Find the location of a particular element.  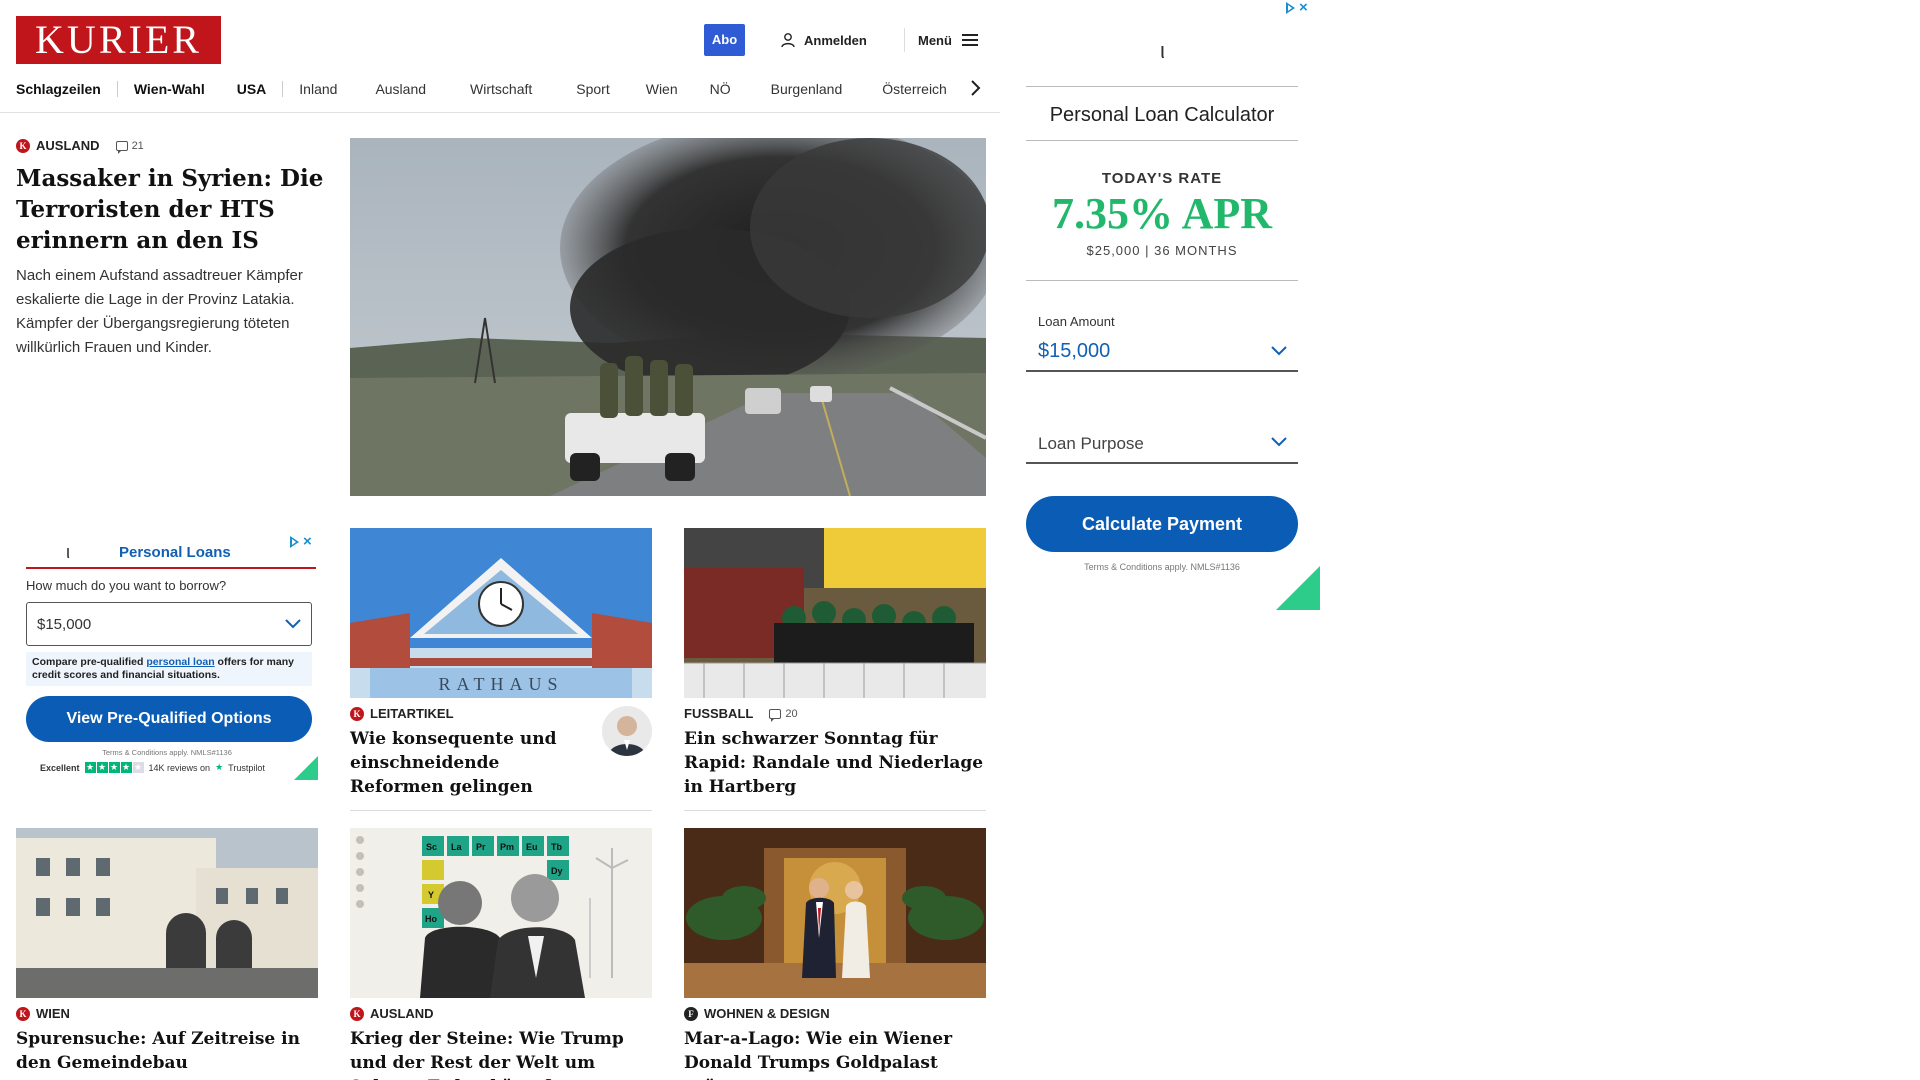

element-tile: Eu is located at coordinates (532, 847).